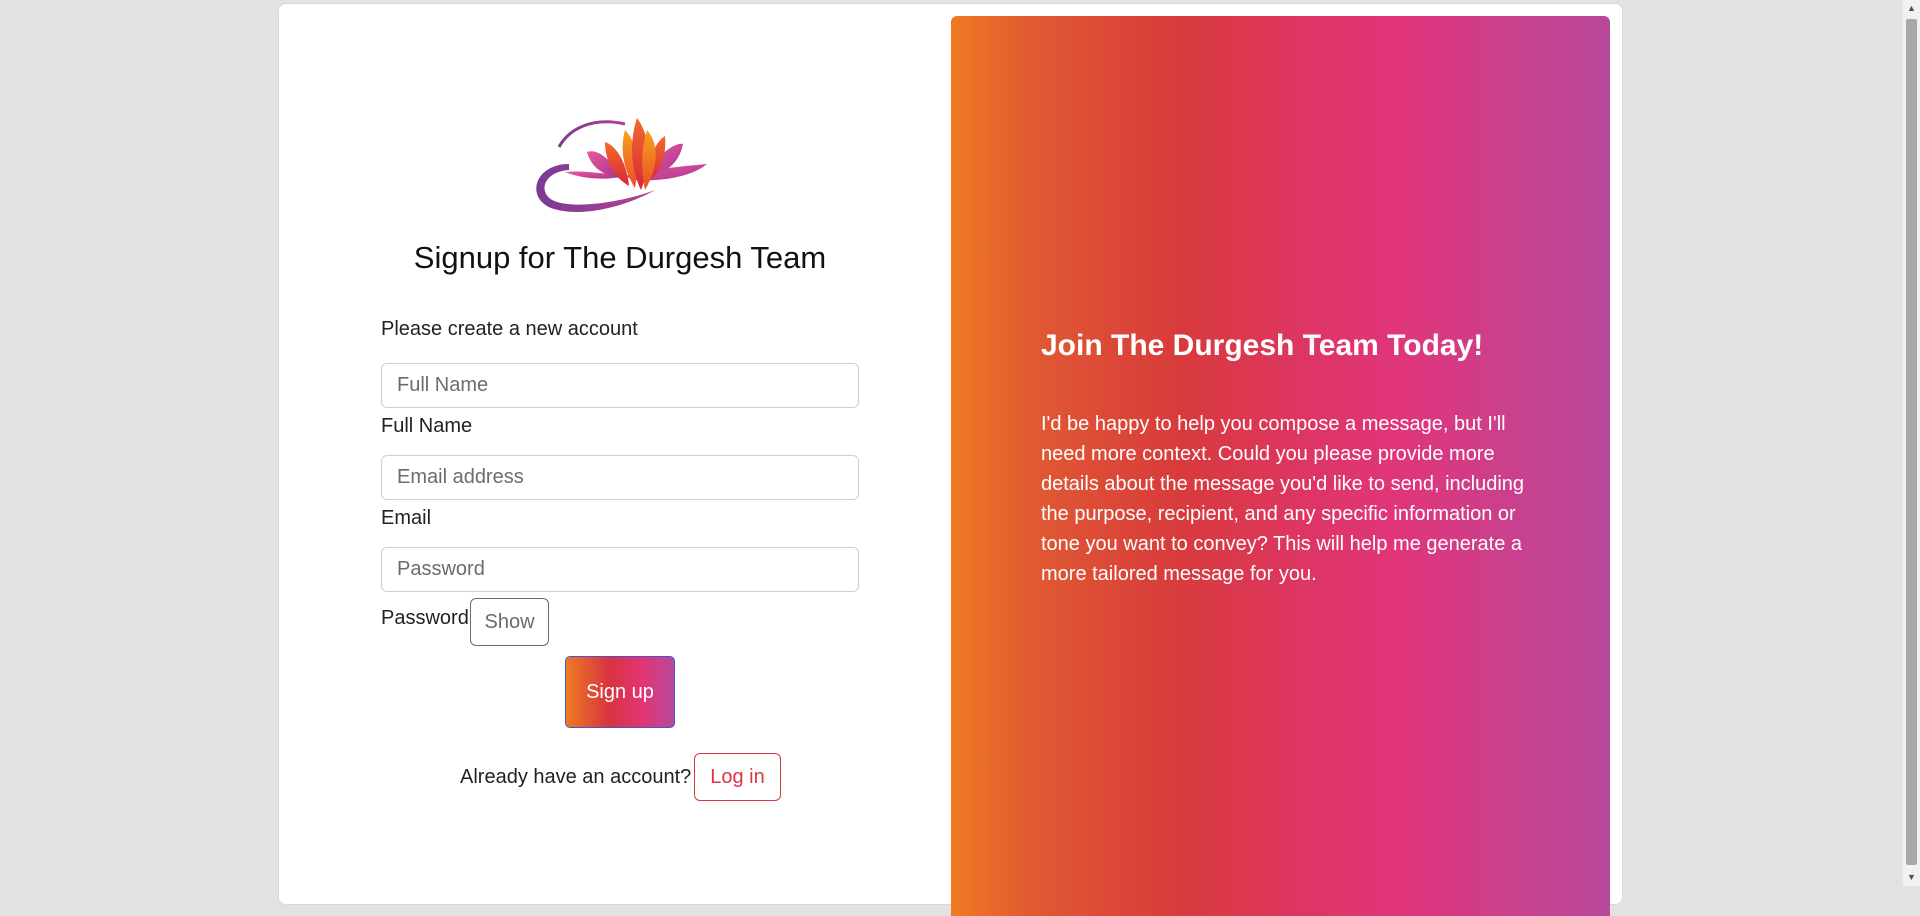 The width and height of the screenshot is (1920, 916). Describe the element at coordinates (620, 569) in the screenshot. I see `password-input` at that location.